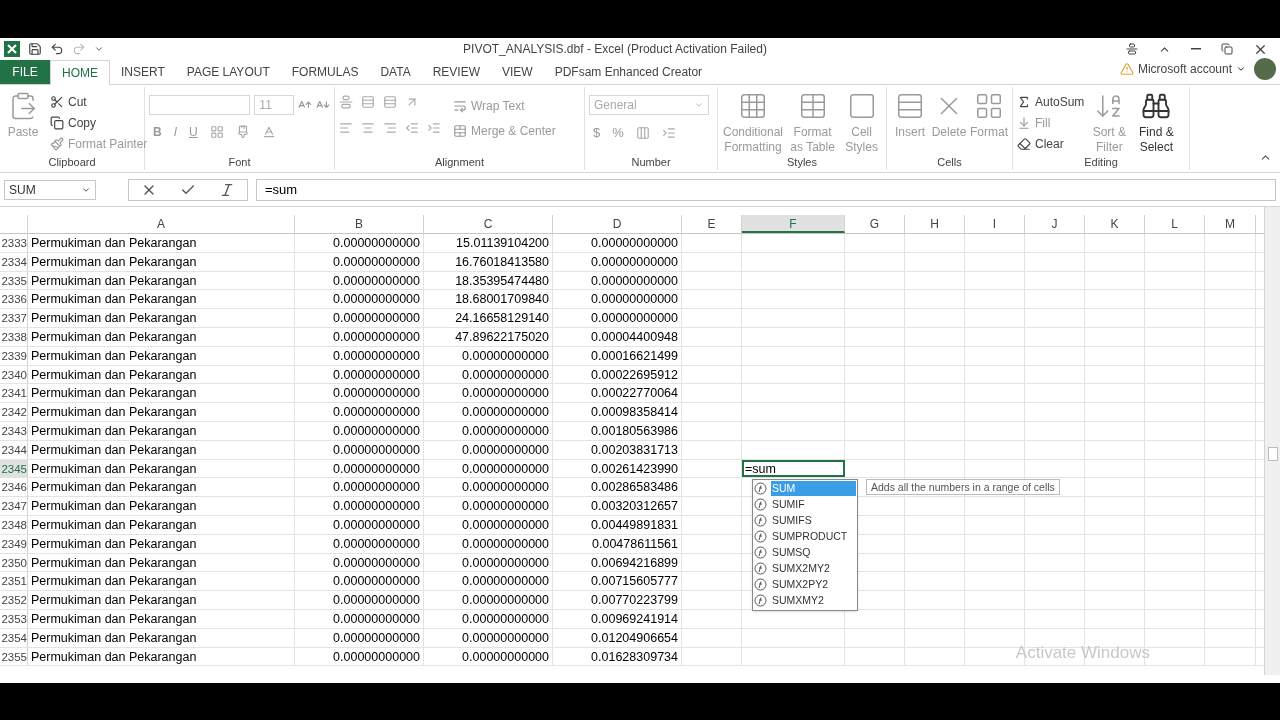  Describe the element at coordinates (14, 355) in the screenshot. I see `row-header: 2339` at that location.